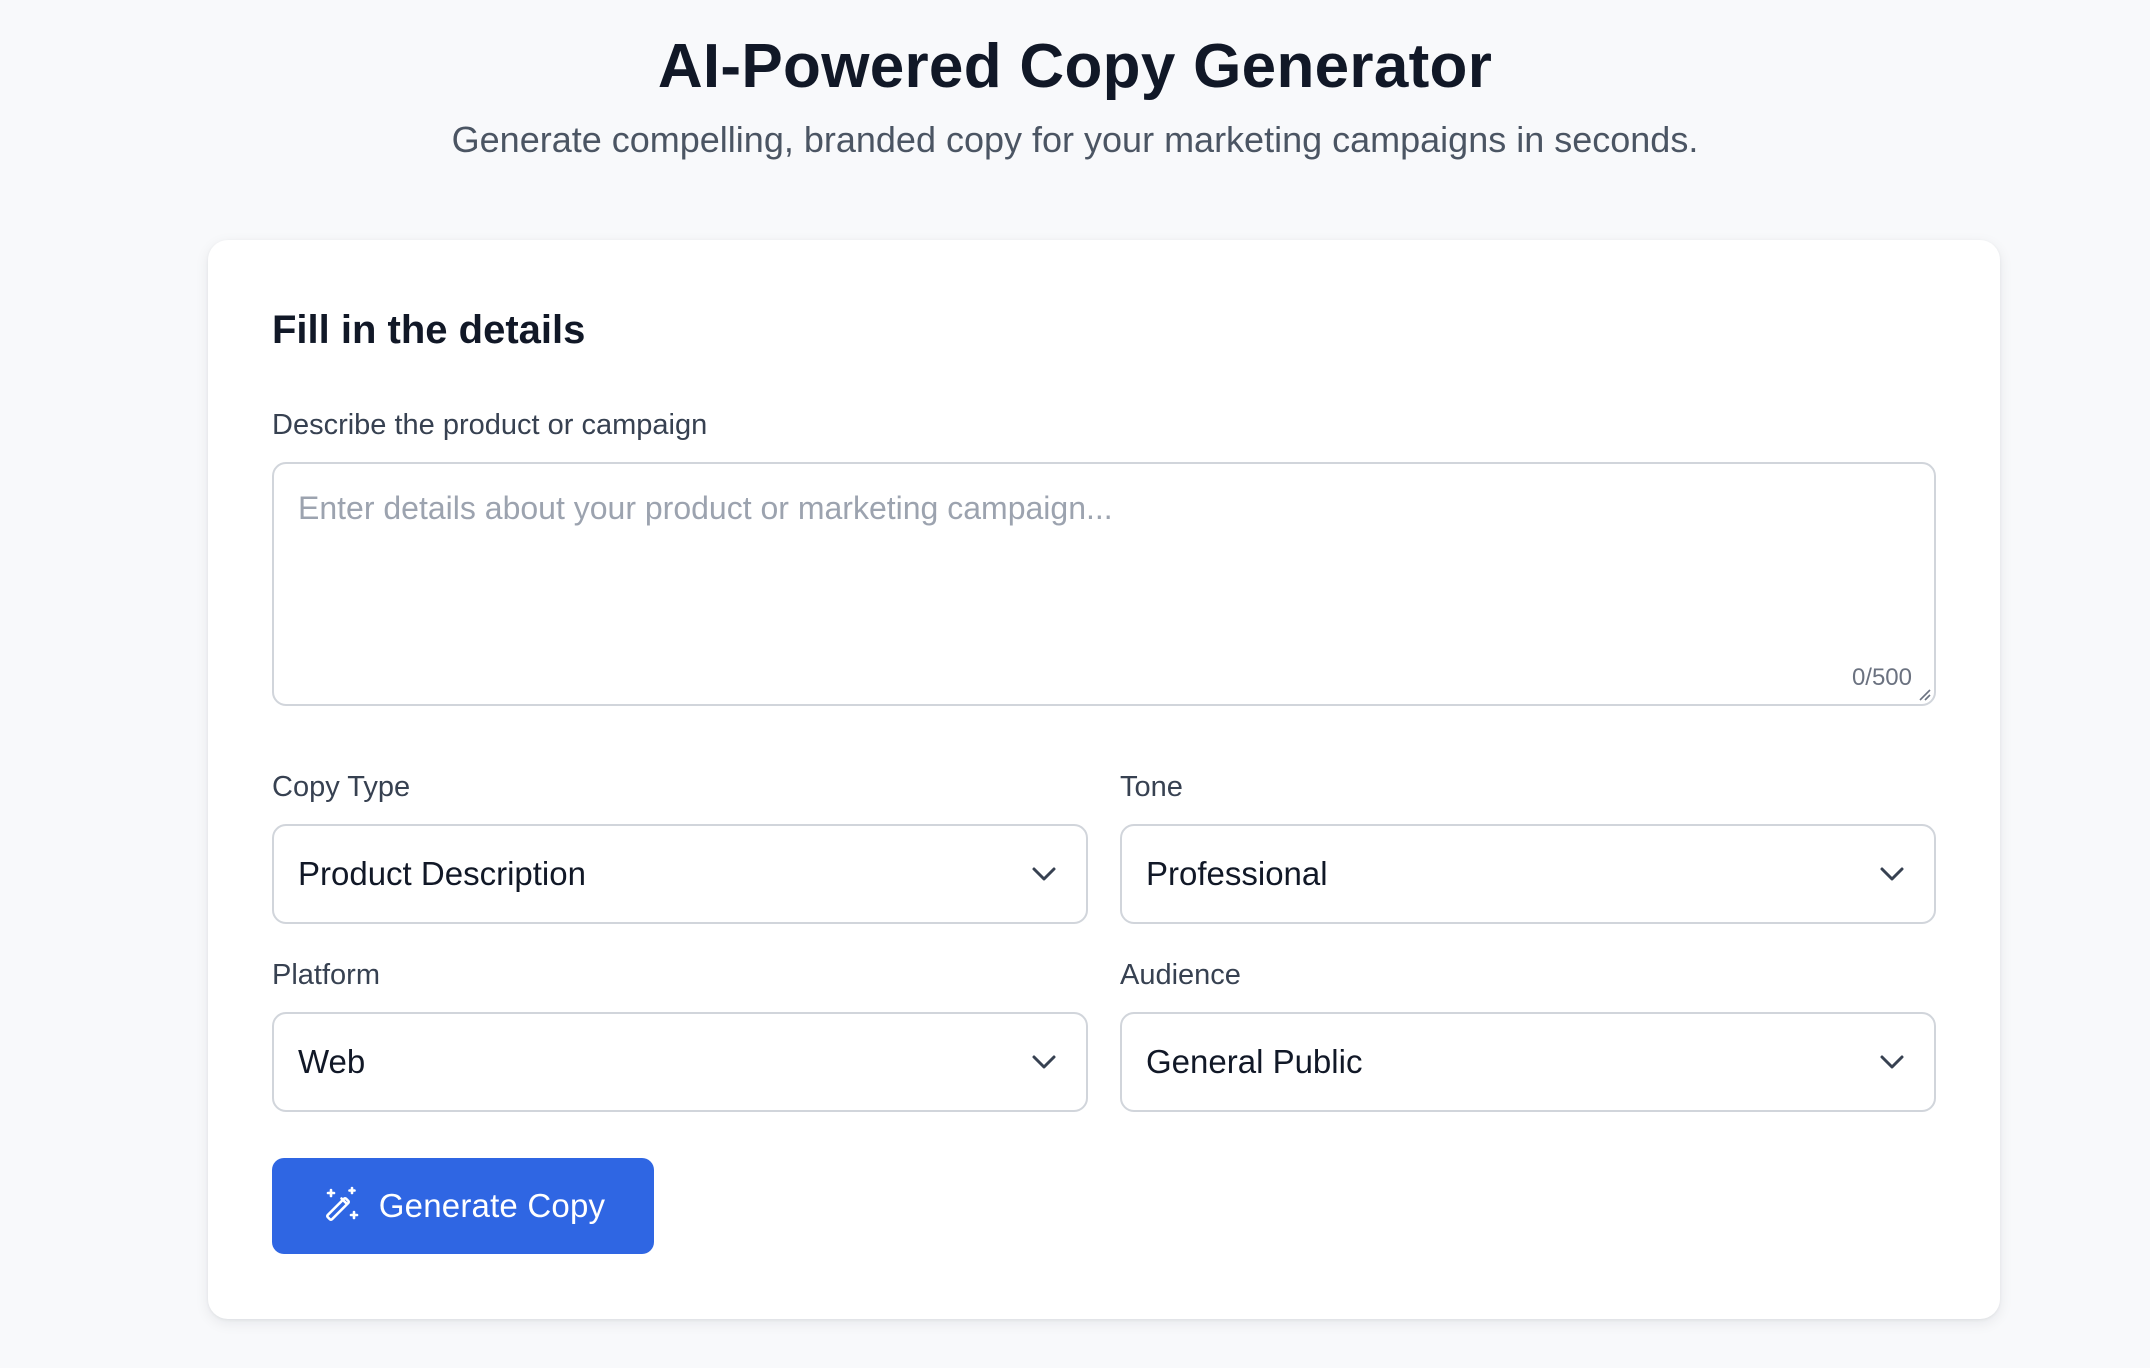 This screenshot has height=1368, width=2150. Describe the element at coordinates (332, 1061) in the screenshot. I see `platform-value: Web` at that location.